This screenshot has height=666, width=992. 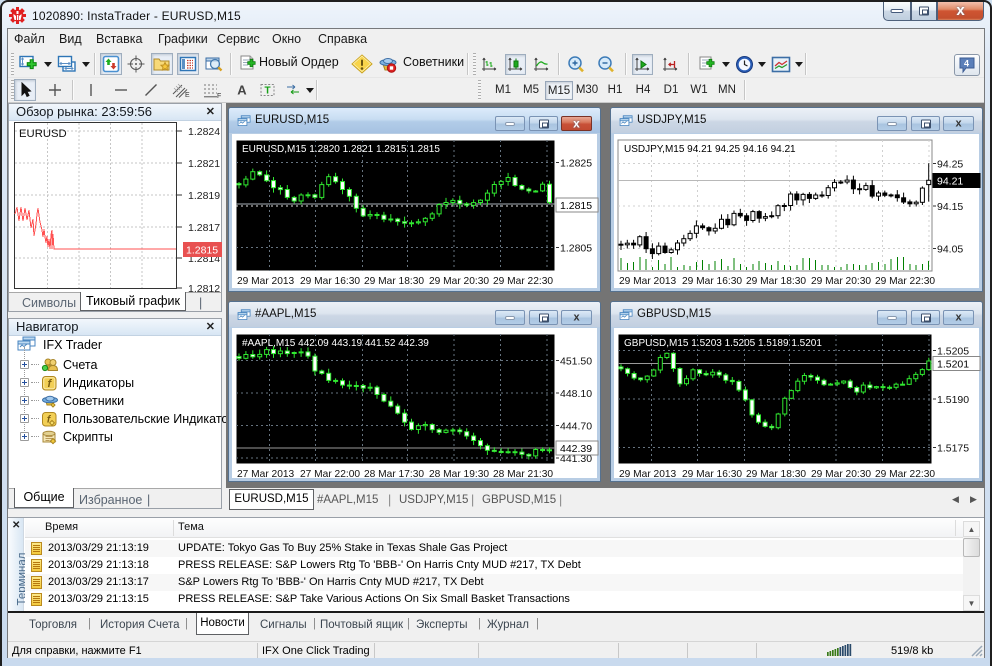 What do you see at coordinates (576, 249) in the screenshot?
I see `svg-text: 1.2805` at bounding box center [576, 249].